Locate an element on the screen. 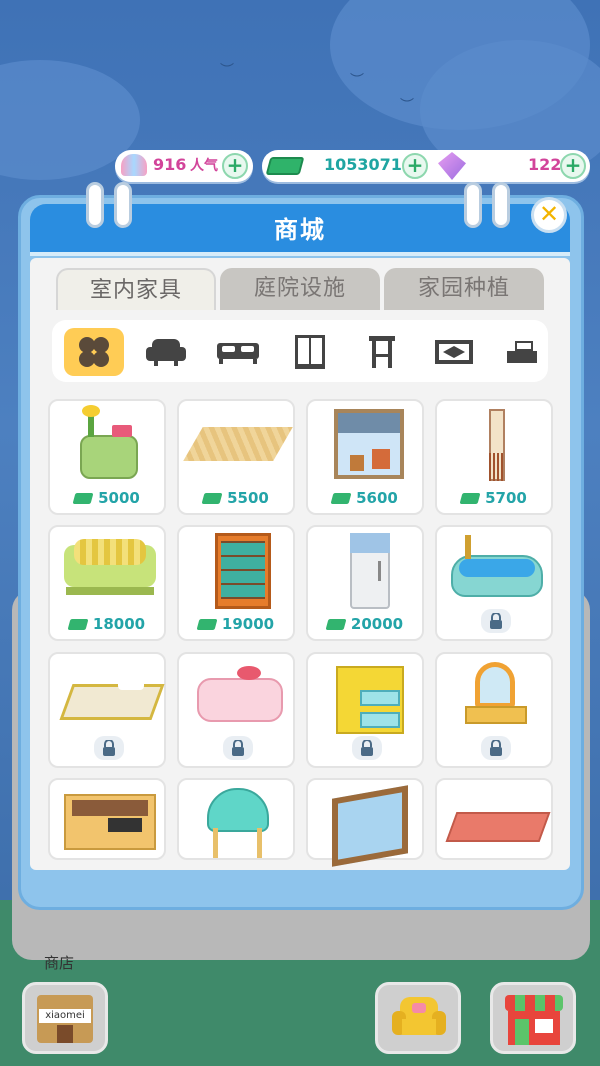 The width and height of the screenshot is (600, 1066). category-all is located at coordinates (94, 352).